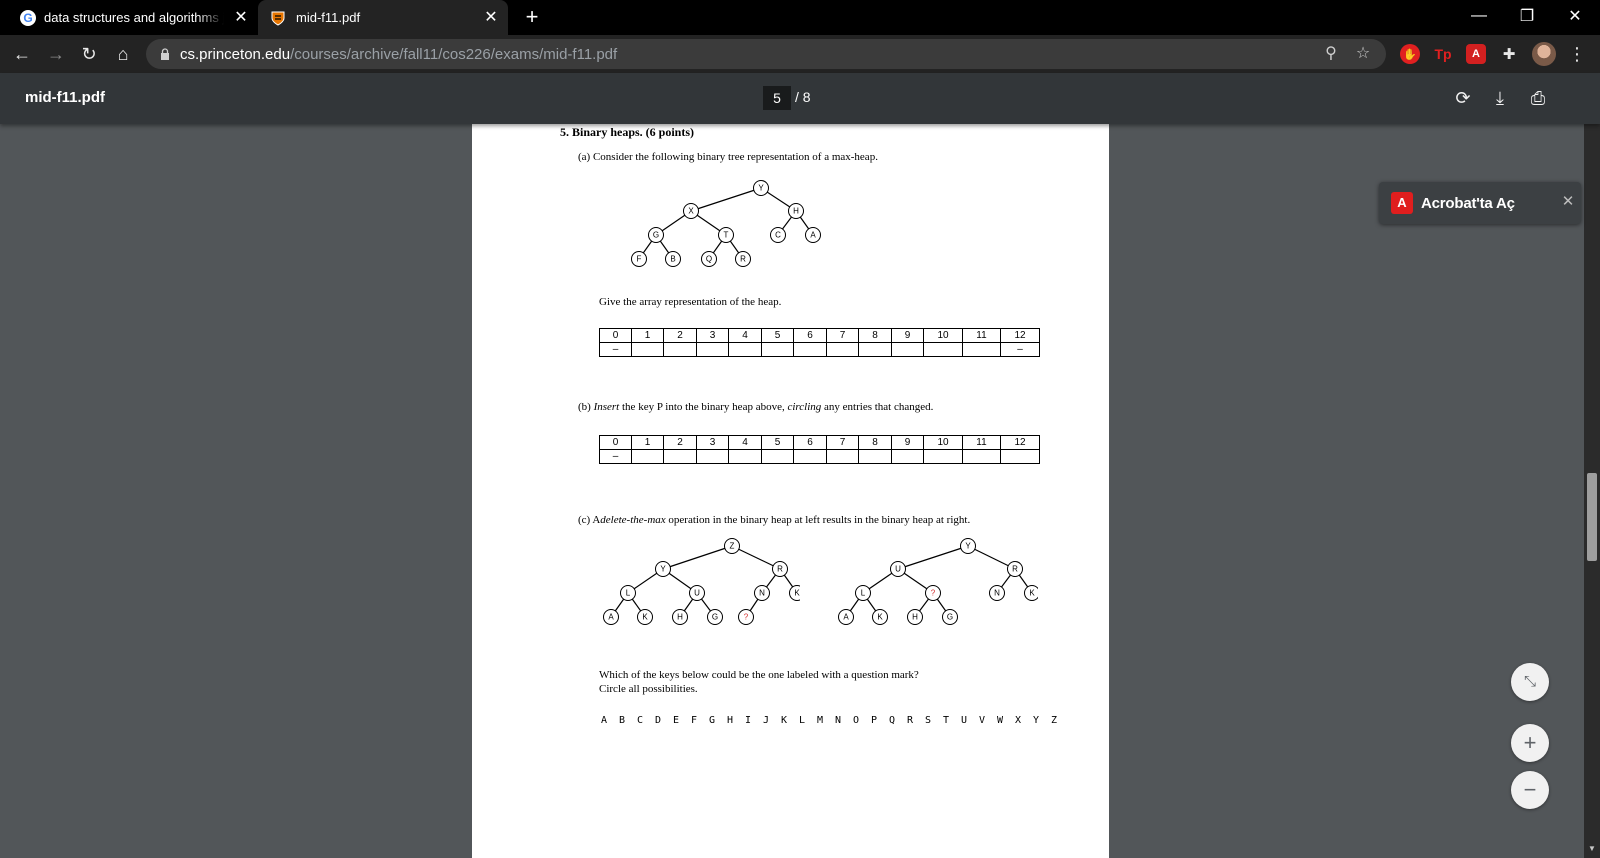 The width and height of the screenshot is (1600, 858). What do you see at coordinates (682, 720) in the screenshot?
I see `letter-choice: E` at bounding box center [682, 720].